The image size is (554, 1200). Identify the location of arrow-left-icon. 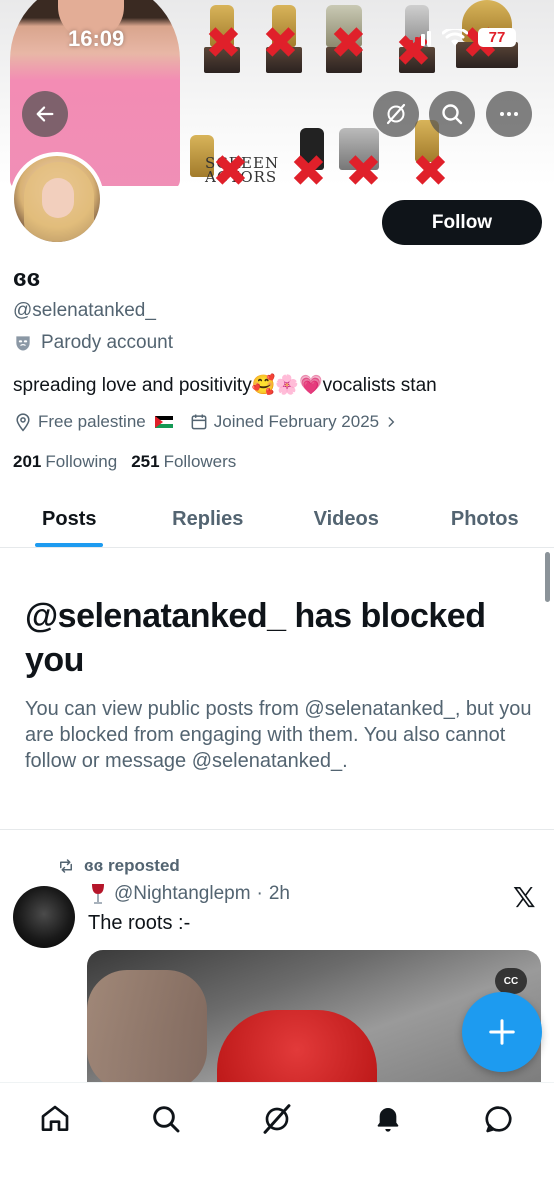
(45, 114).